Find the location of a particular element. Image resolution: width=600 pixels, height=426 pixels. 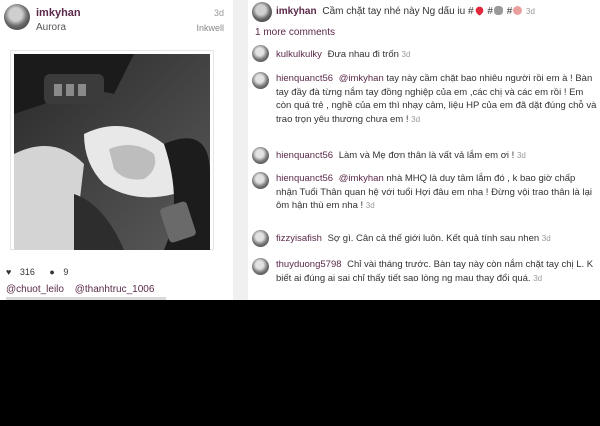

heart-emoji-icon is located at coordinates (479, 10).